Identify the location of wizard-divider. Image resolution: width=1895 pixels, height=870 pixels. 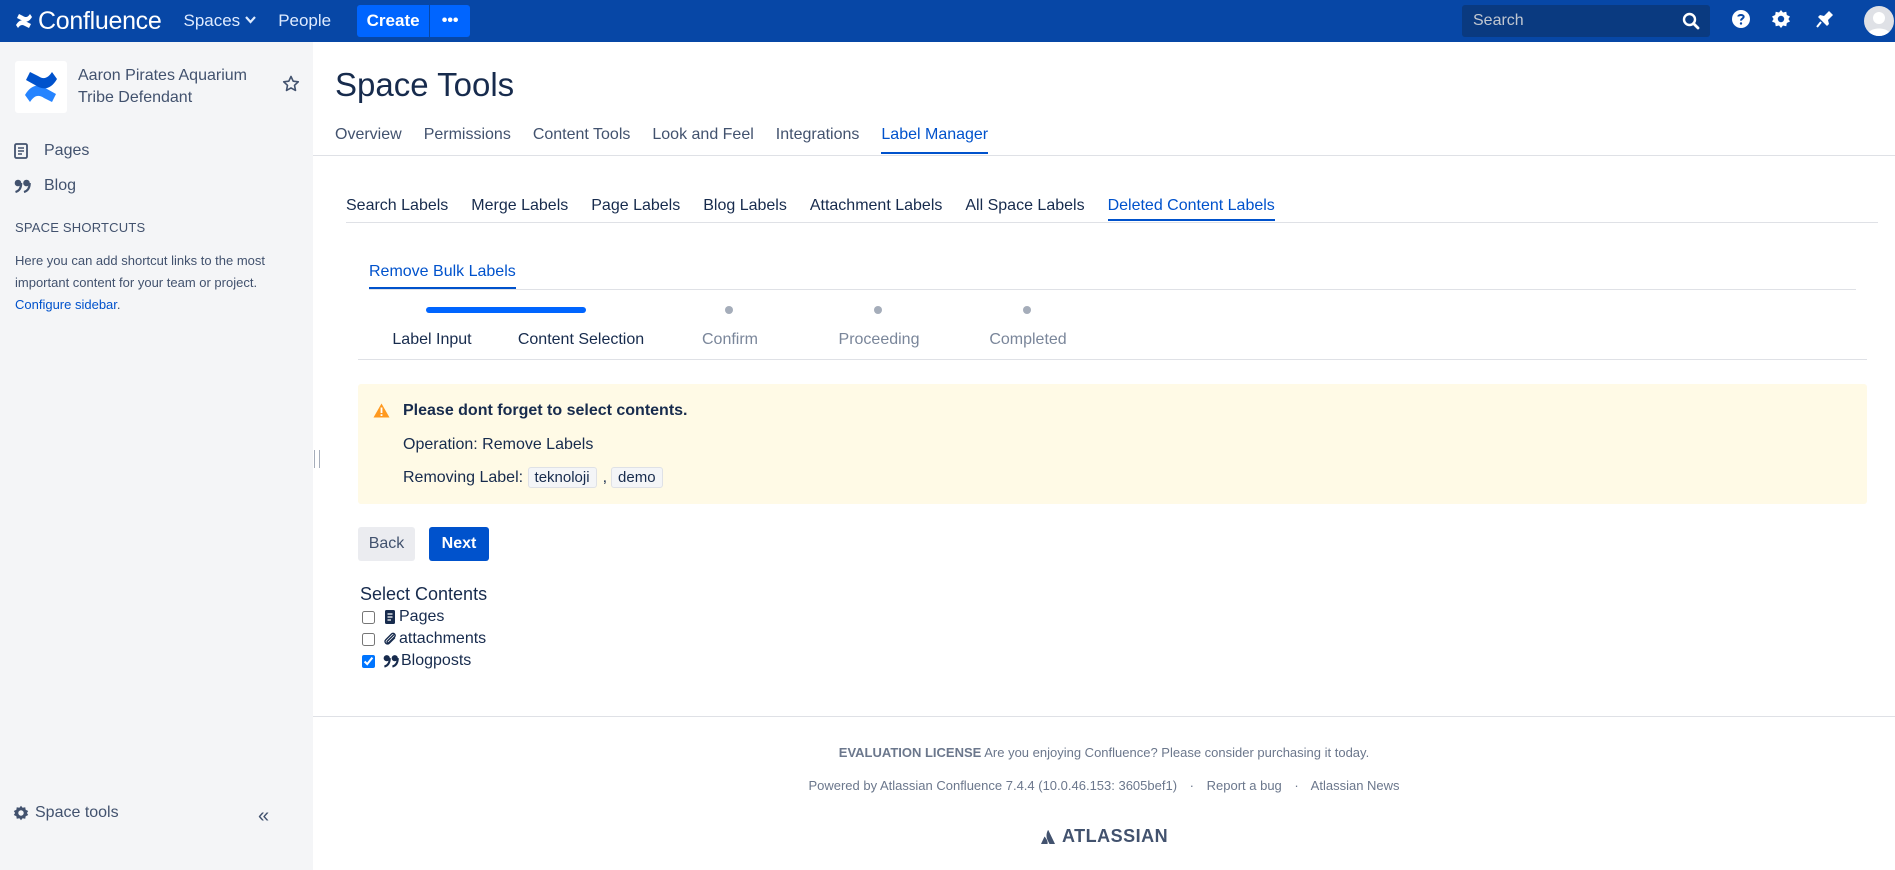
(1112, 359).